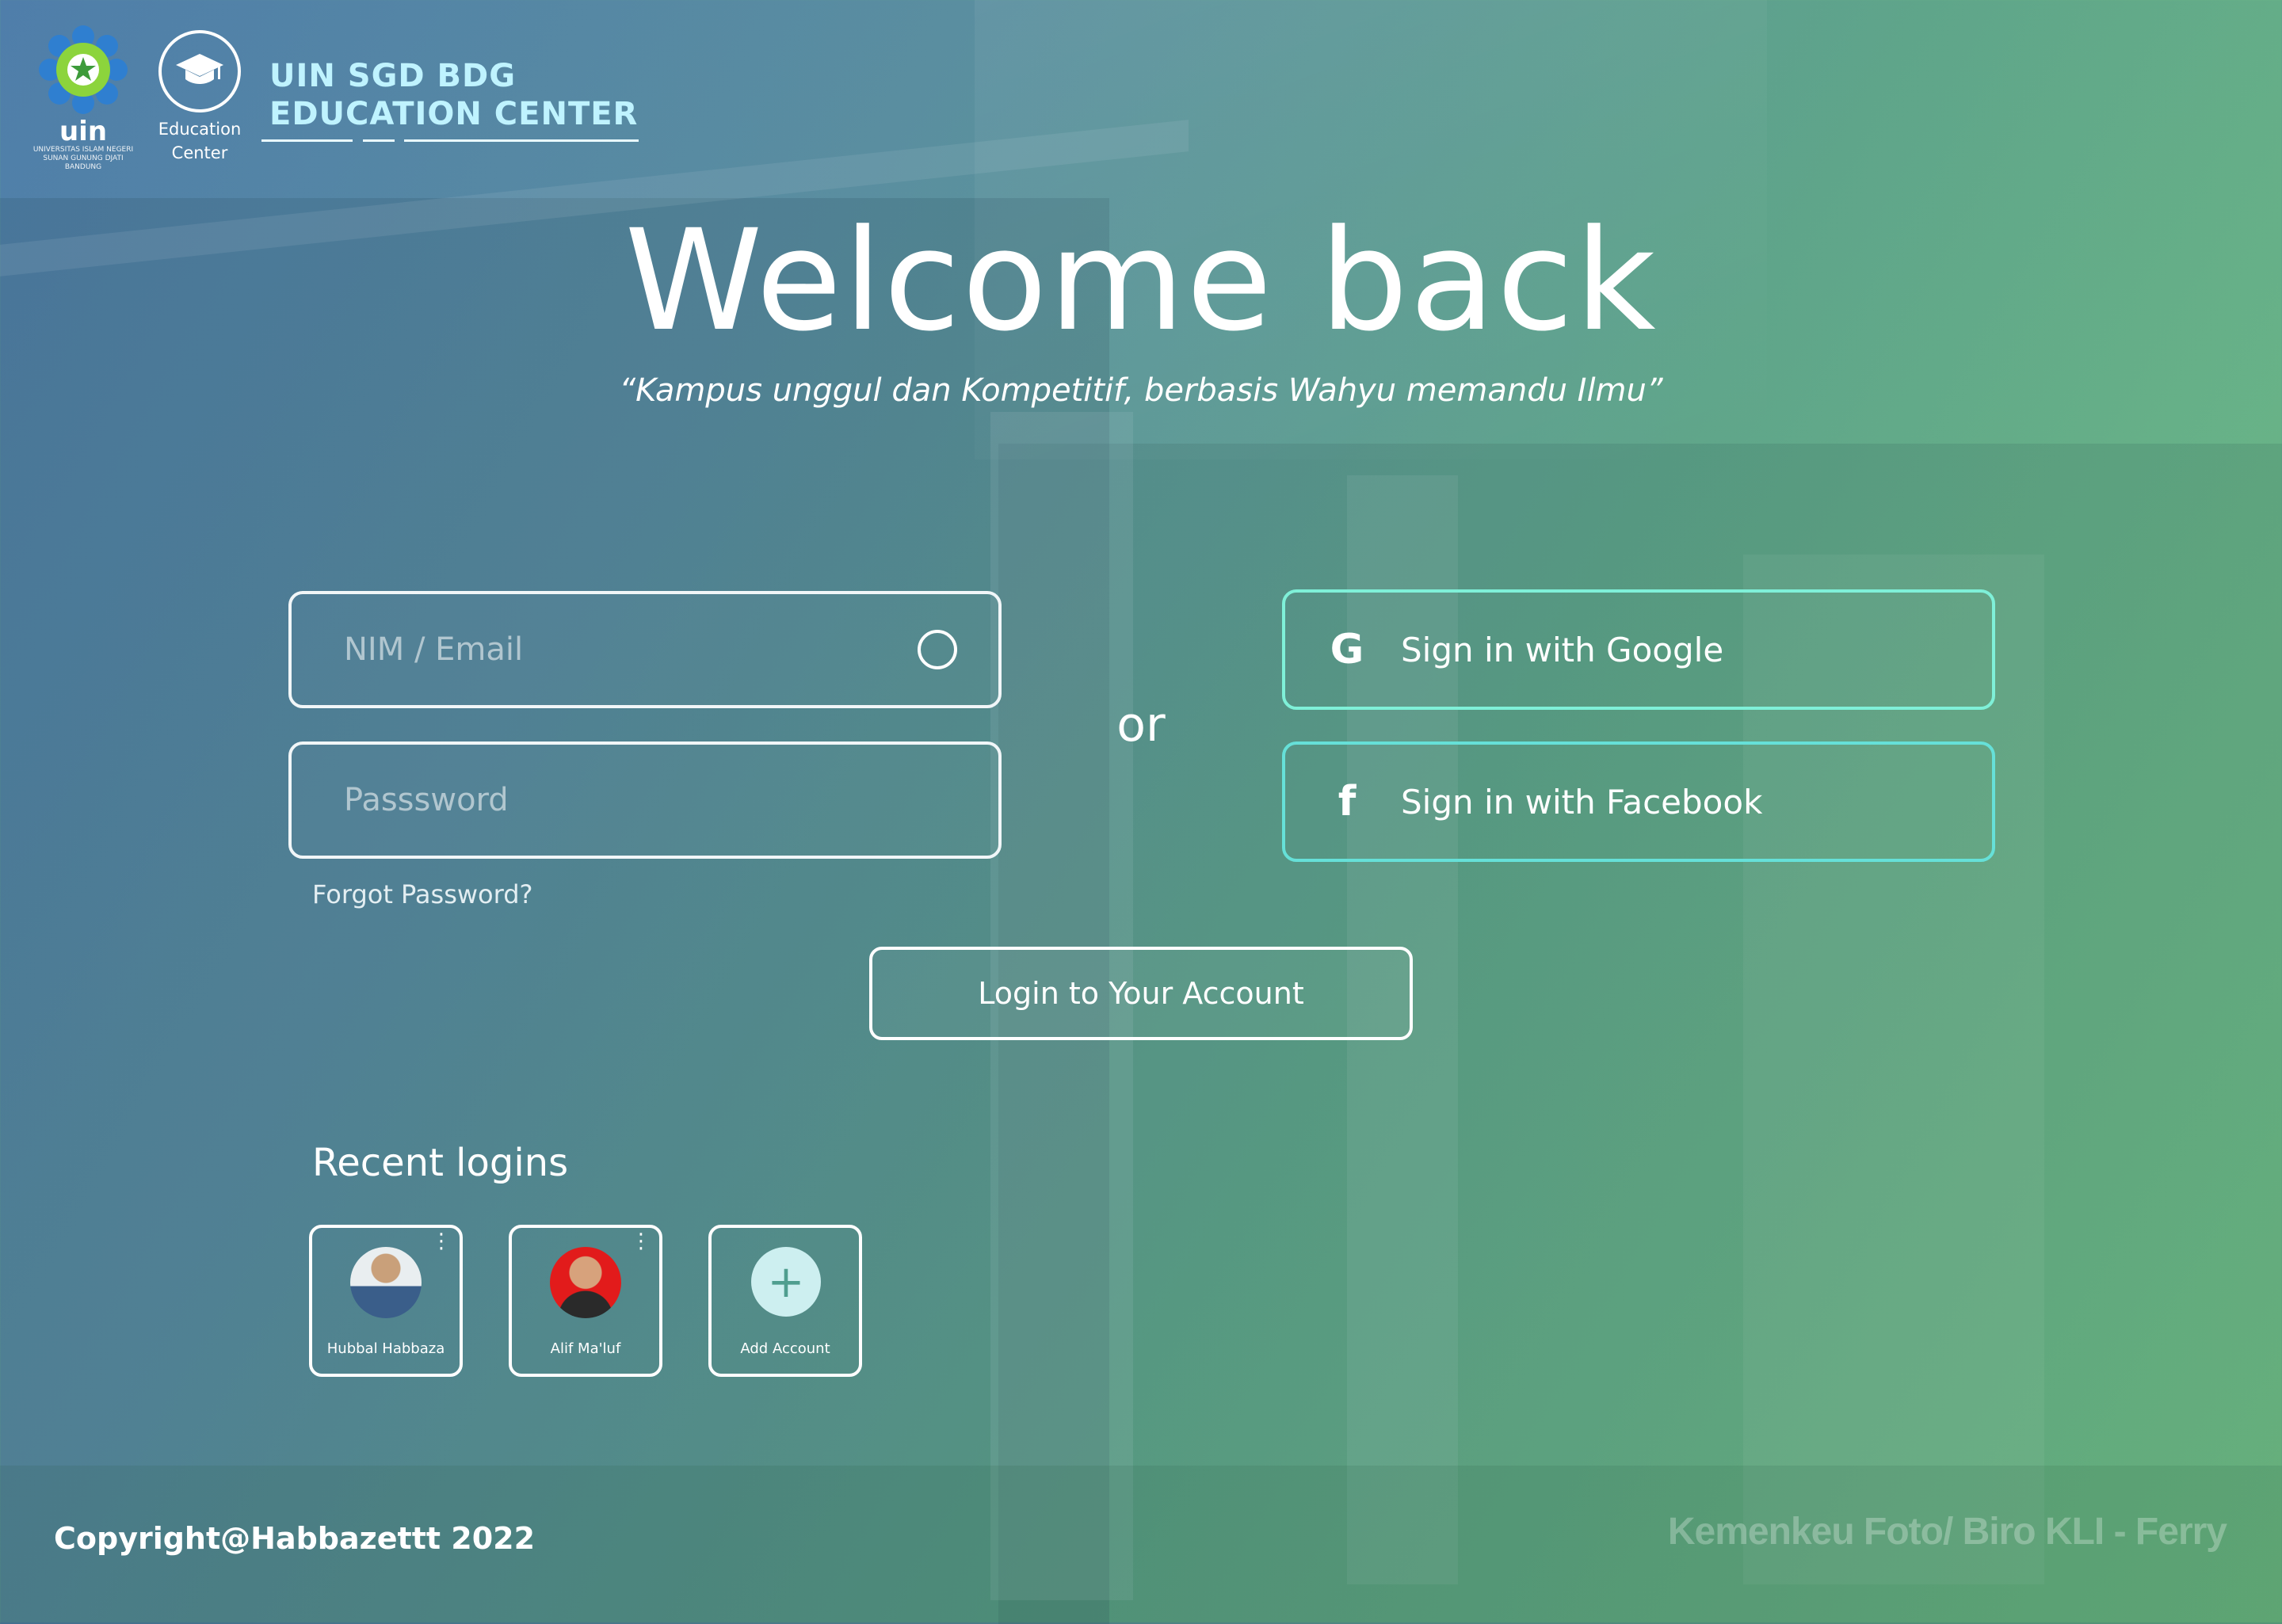 The width and height of the screenshot is (2282, 1624). Describe the element at coordinates (453, 95) in the screenshot. I see `brand-title: UIN SGD BDG EDUCATION CENTER` at that location.